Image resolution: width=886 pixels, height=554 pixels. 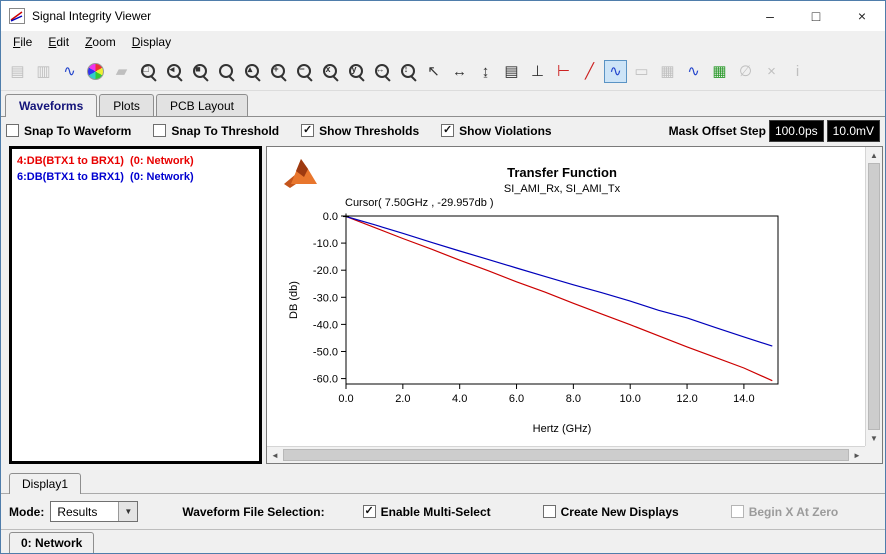 I want to click on zoom-previous-icon: ◂, so click(x=173, y=71).